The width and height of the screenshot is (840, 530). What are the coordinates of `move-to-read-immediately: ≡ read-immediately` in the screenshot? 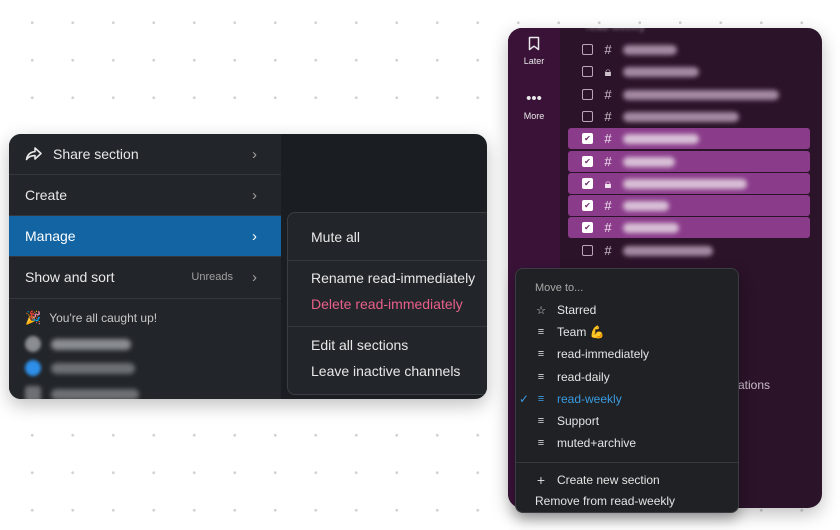 It's located at (592, 354).